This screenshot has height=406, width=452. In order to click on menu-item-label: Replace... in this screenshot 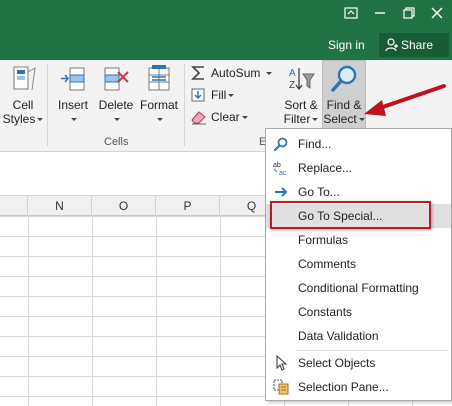, I will do `click(325, 168)`.